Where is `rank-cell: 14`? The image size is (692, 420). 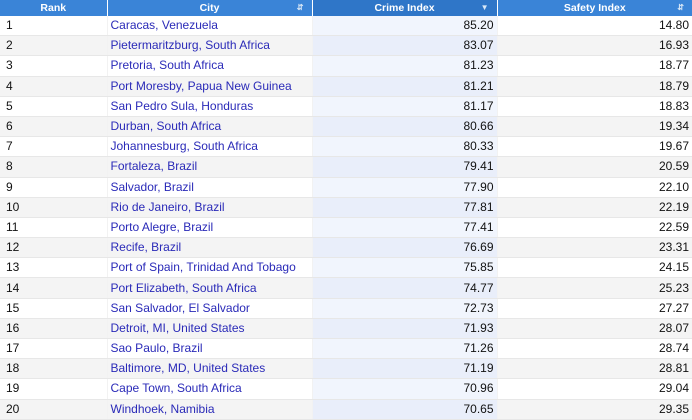
rank-cell: 14 is located at coordinates (54, 288).